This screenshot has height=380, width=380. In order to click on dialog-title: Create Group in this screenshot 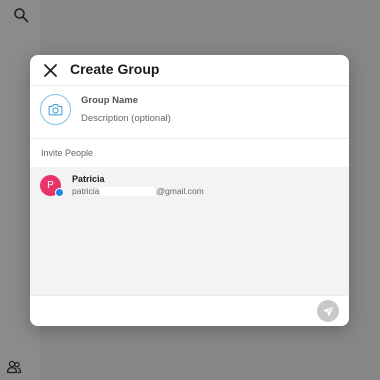, I will do `click(115, 69)`.